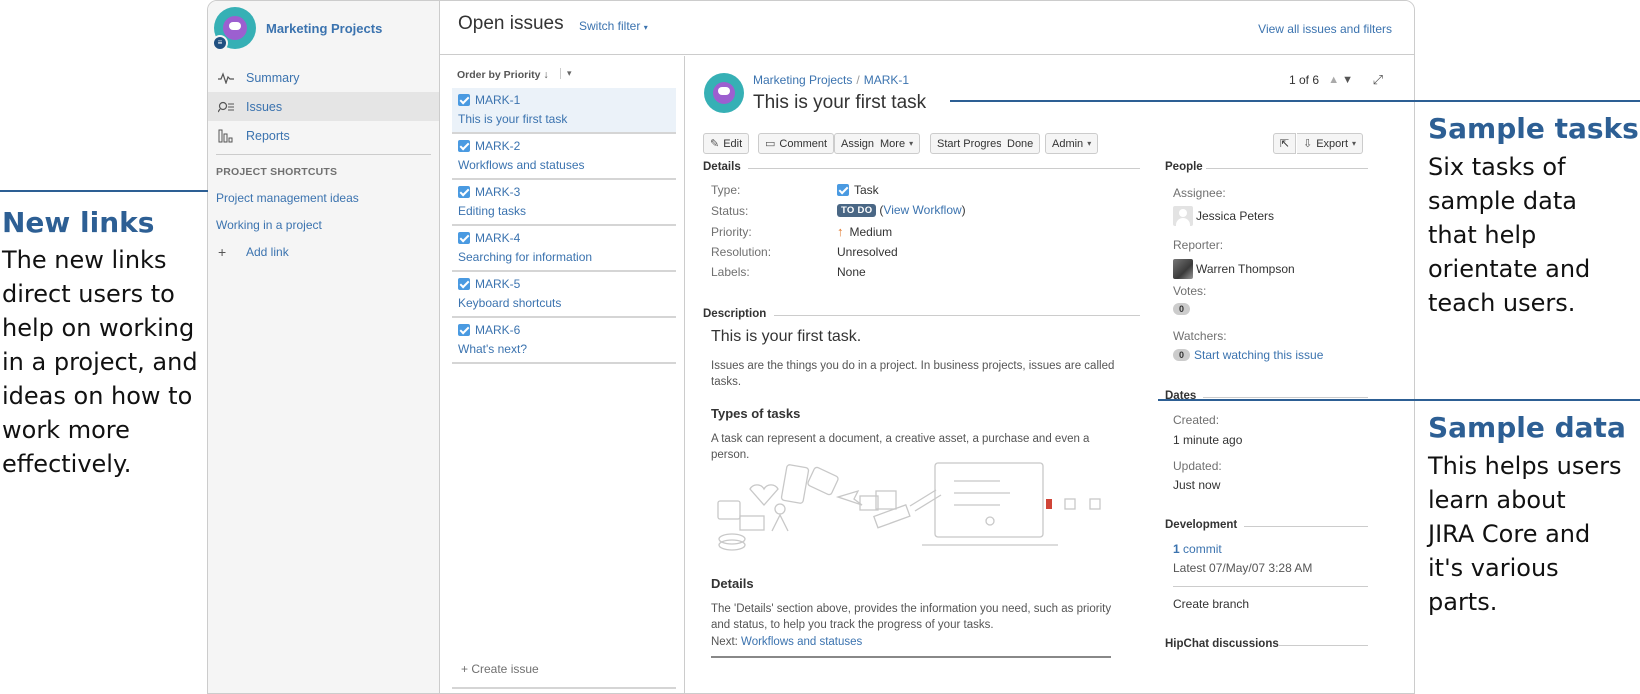  I want to click on add-link-button: + Add link, so click(323, 252).